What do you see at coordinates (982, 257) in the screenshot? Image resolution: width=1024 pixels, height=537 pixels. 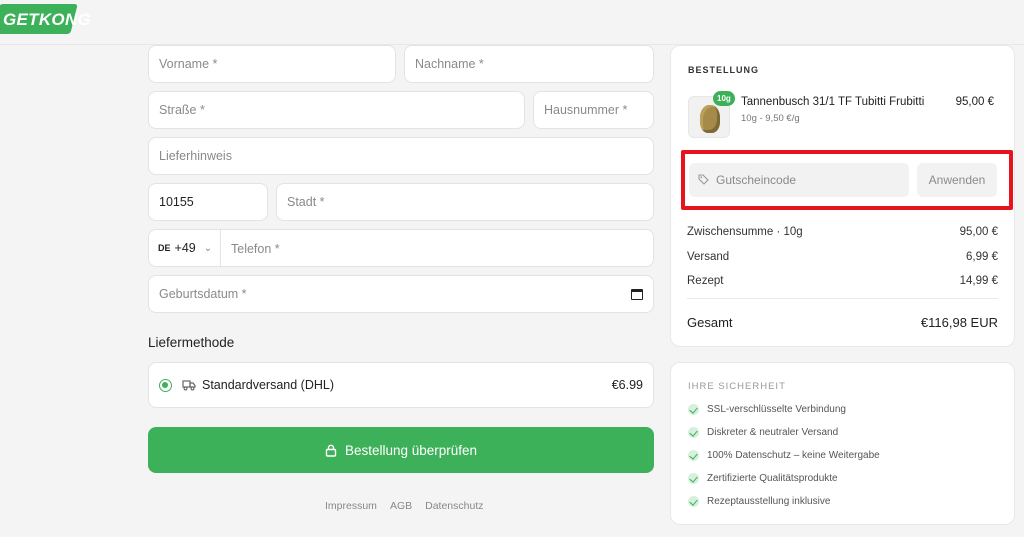 I see `shipping-cost-value: 6,99 €` at bounding box center [982, 257].